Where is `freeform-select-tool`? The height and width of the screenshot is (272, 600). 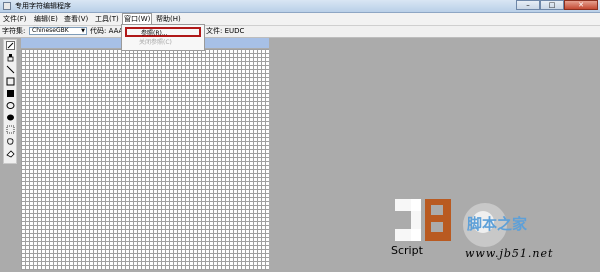 freeform-select-tool is located at coordinates (10, 141).